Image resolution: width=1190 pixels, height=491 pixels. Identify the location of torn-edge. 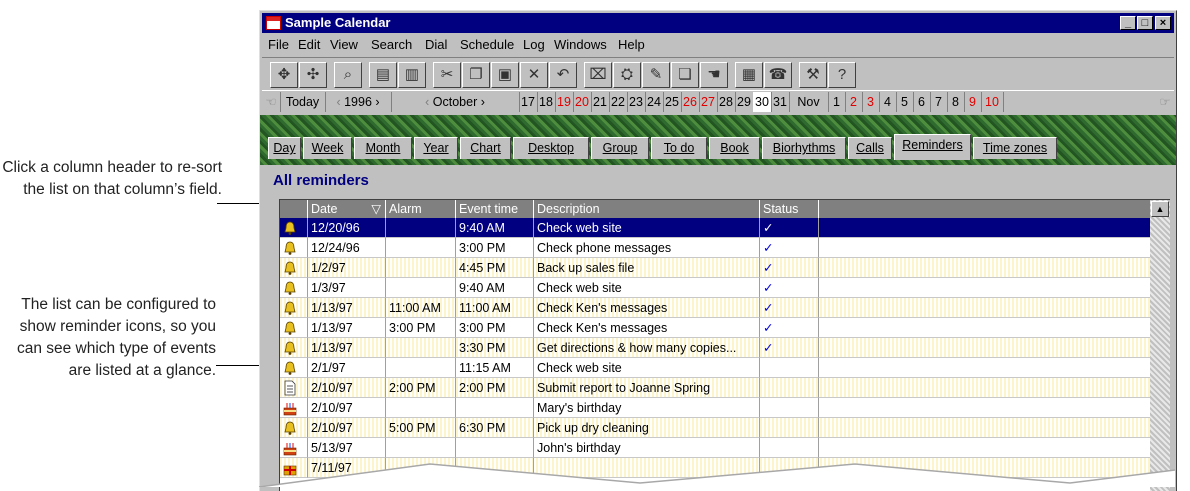
(717, 475).